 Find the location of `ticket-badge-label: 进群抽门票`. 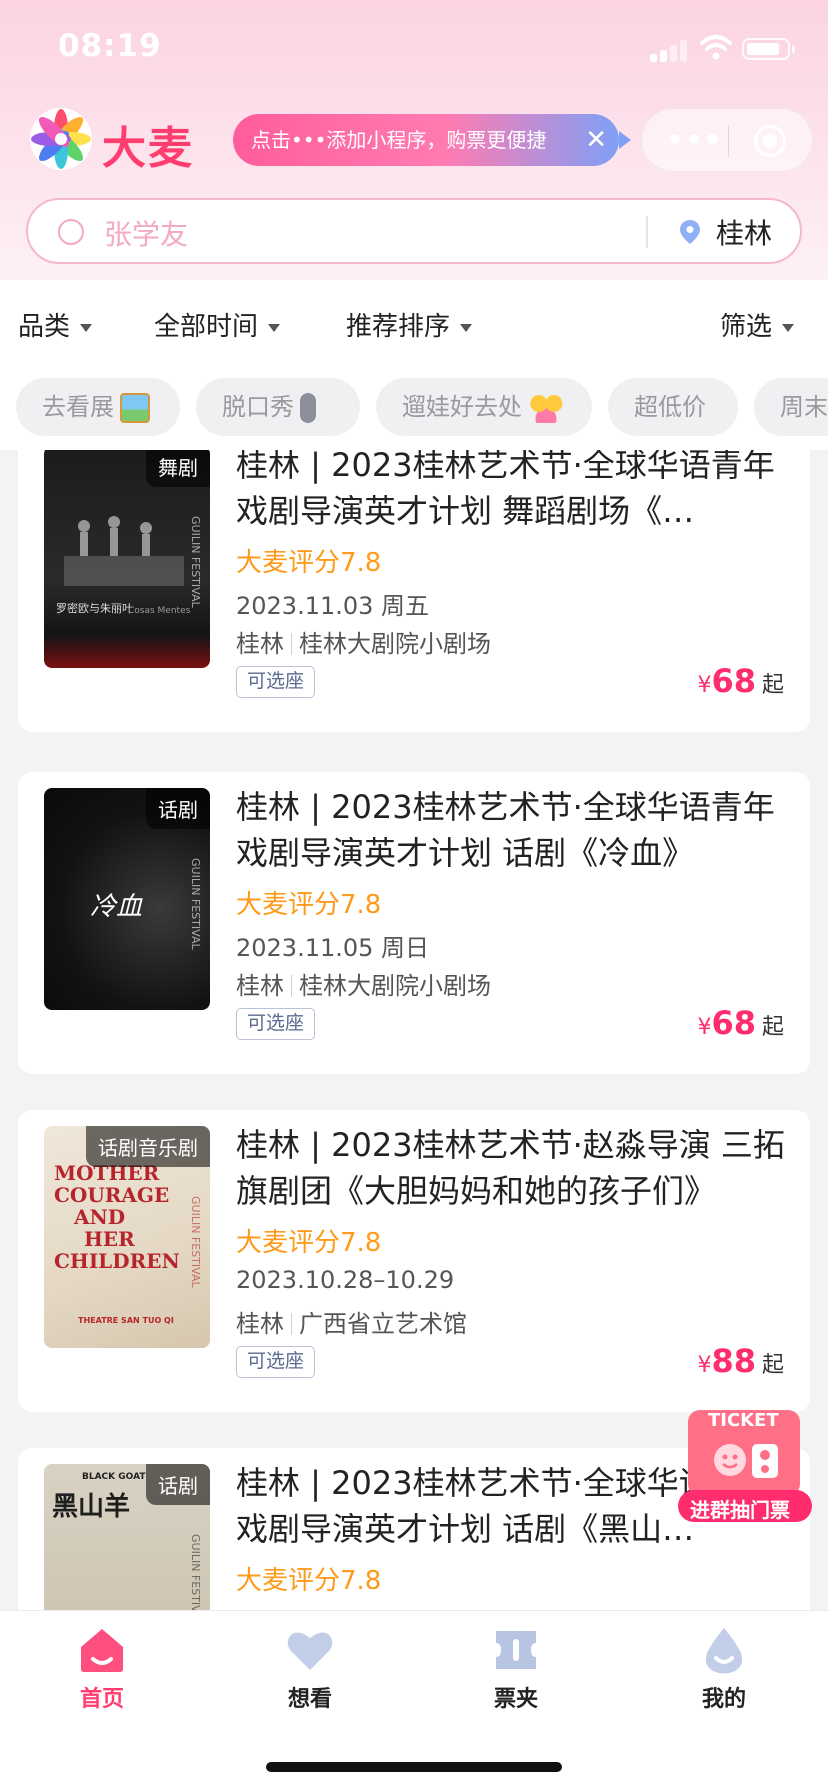

ticket-badge-label: 进群抽门票 is located at coordinates (740, 1510).